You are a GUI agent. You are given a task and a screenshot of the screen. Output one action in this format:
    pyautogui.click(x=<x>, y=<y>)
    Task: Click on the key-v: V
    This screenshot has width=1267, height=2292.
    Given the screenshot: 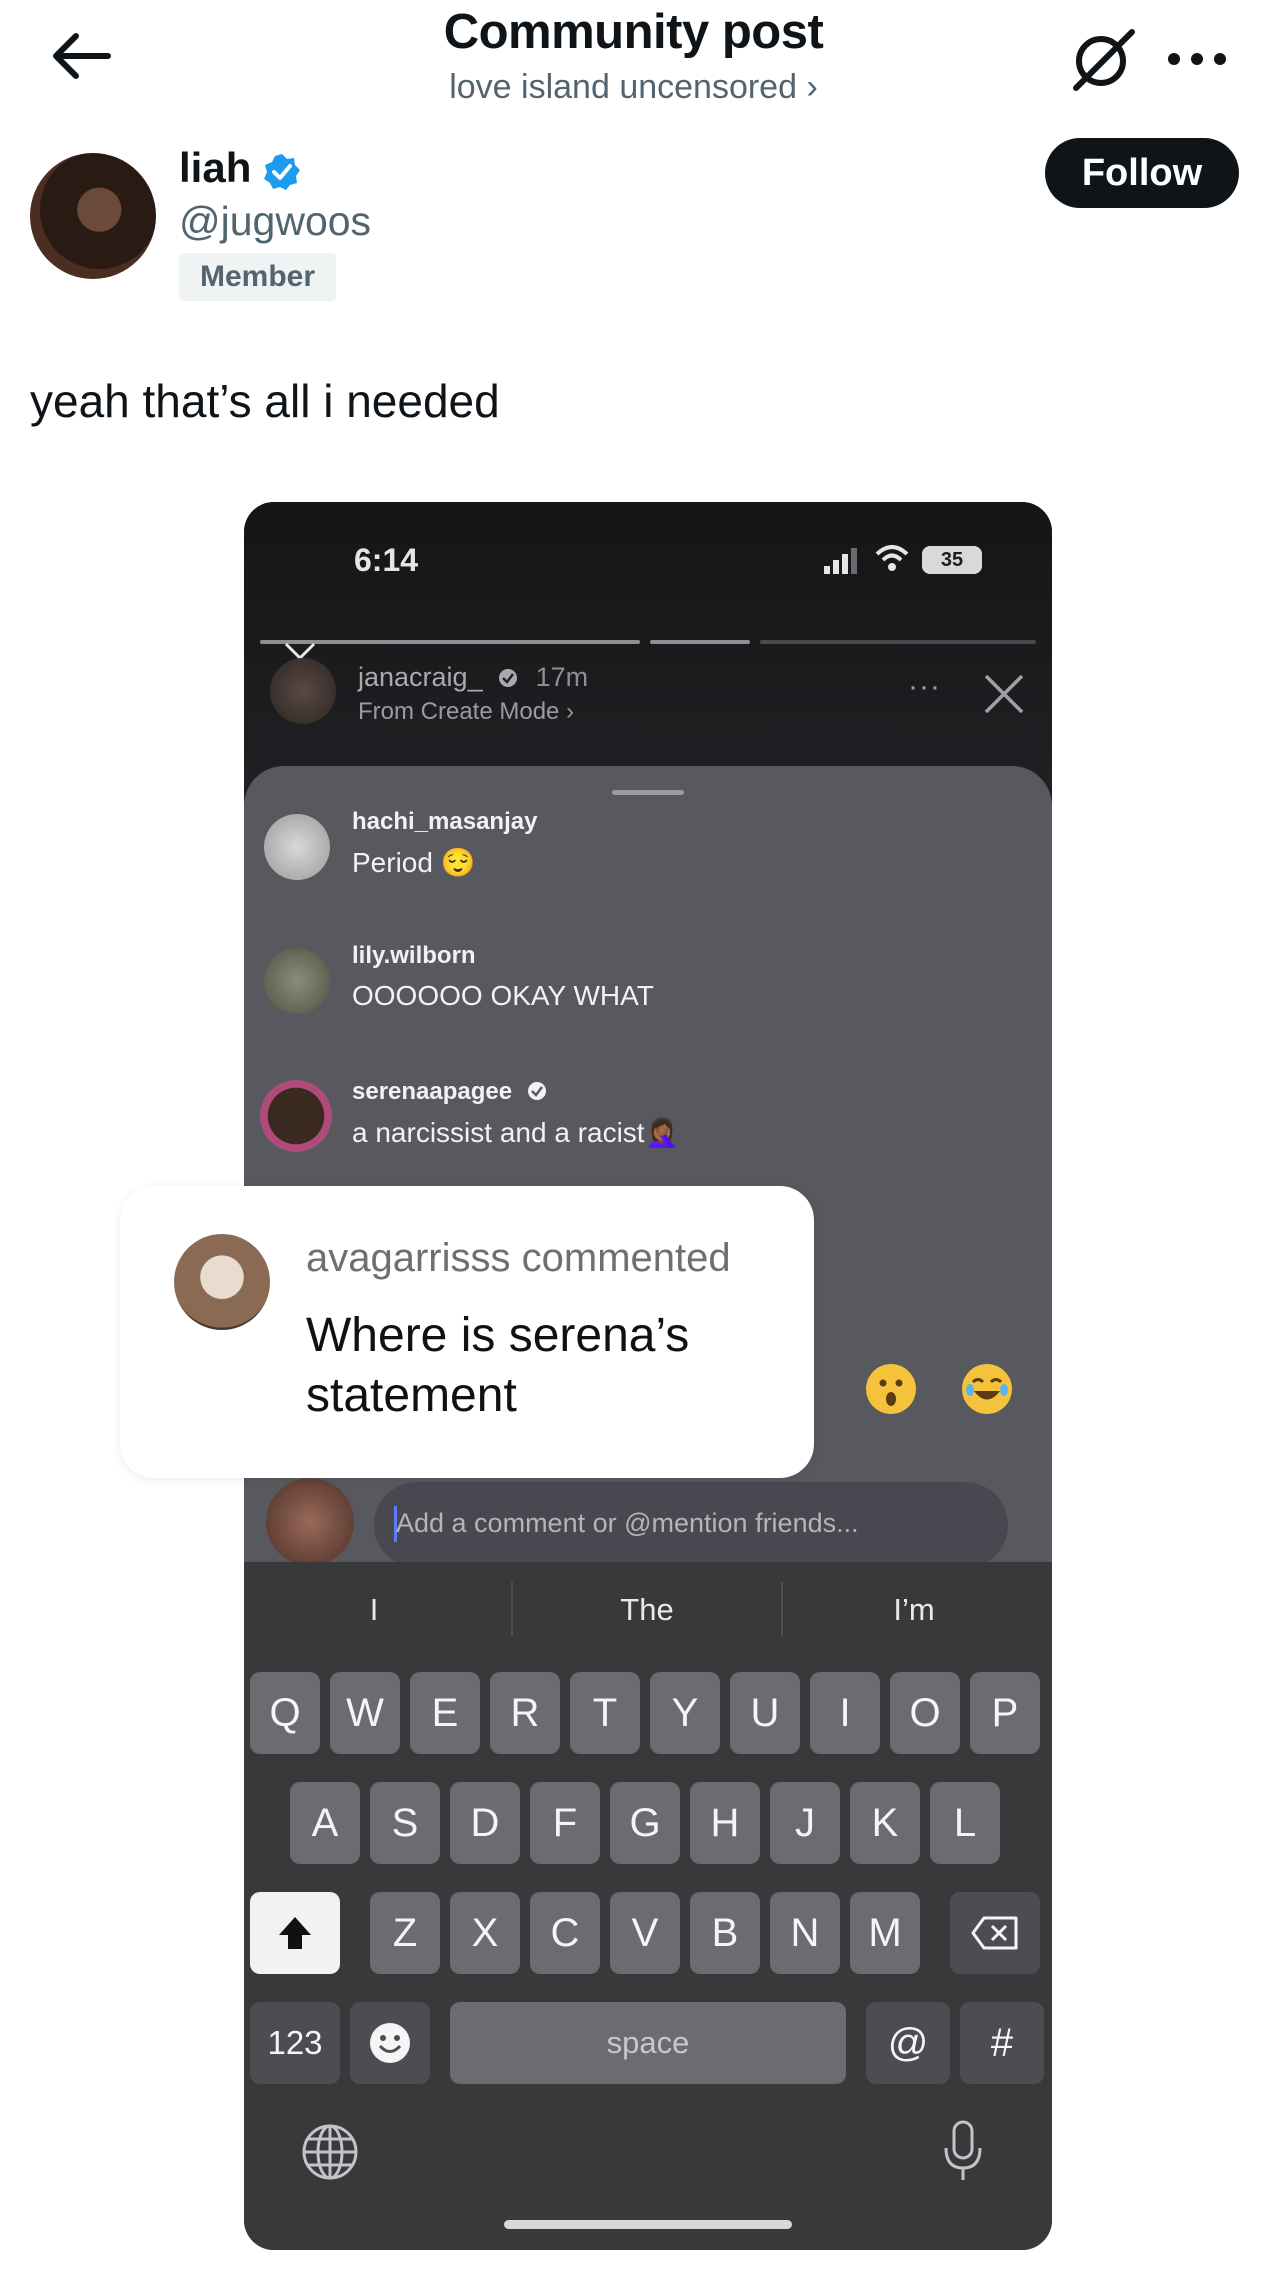 What is the action you would take?
    pyautogui.click(x=645, y=1933)
    